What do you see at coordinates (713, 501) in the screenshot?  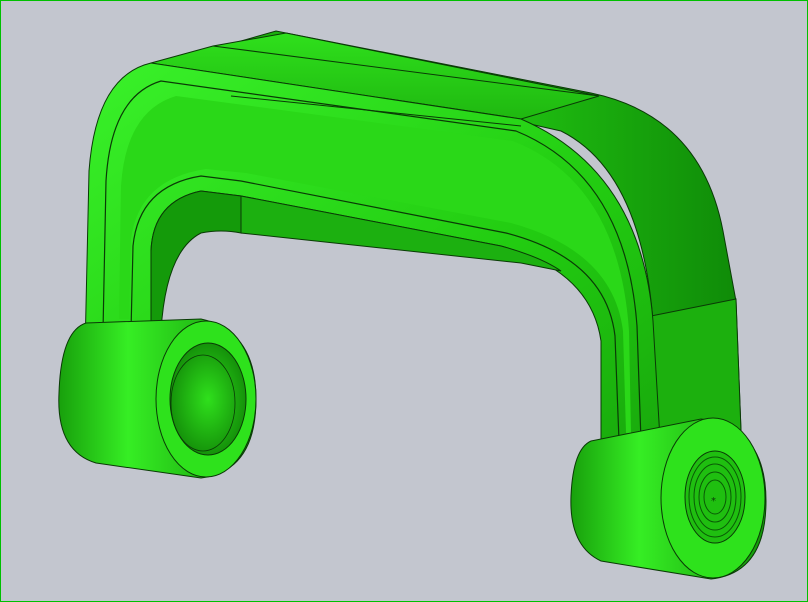 I see `origin-marker-icon: *` at bounding box center [713, 501].